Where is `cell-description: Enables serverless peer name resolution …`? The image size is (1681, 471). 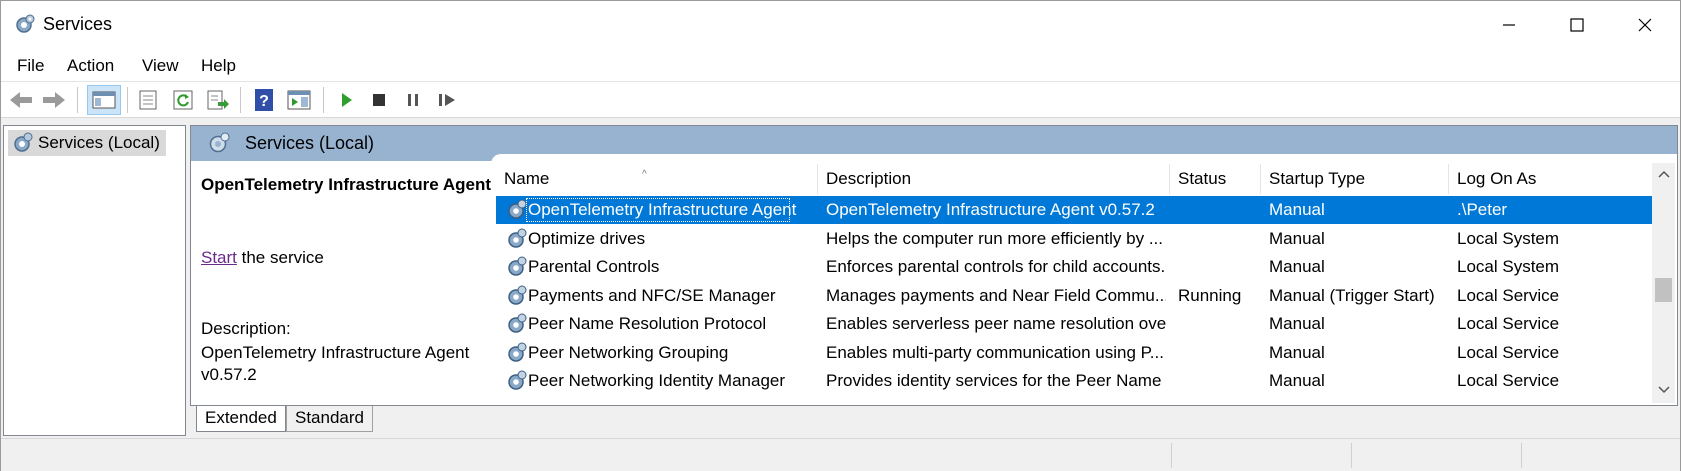
cell-description: Enables serverless peer name resolution … is located at coordinates (996, 323).